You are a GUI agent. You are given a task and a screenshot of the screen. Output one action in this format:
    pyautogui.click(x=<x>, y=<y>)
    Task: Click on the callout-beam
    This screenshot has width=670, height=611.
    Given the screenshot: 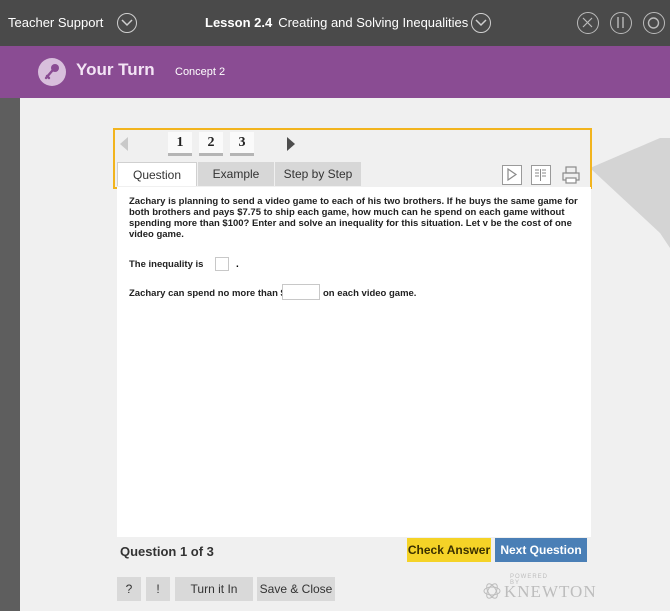 What is the action you would take?
    pyautogui.click(x=630, y=193)
    